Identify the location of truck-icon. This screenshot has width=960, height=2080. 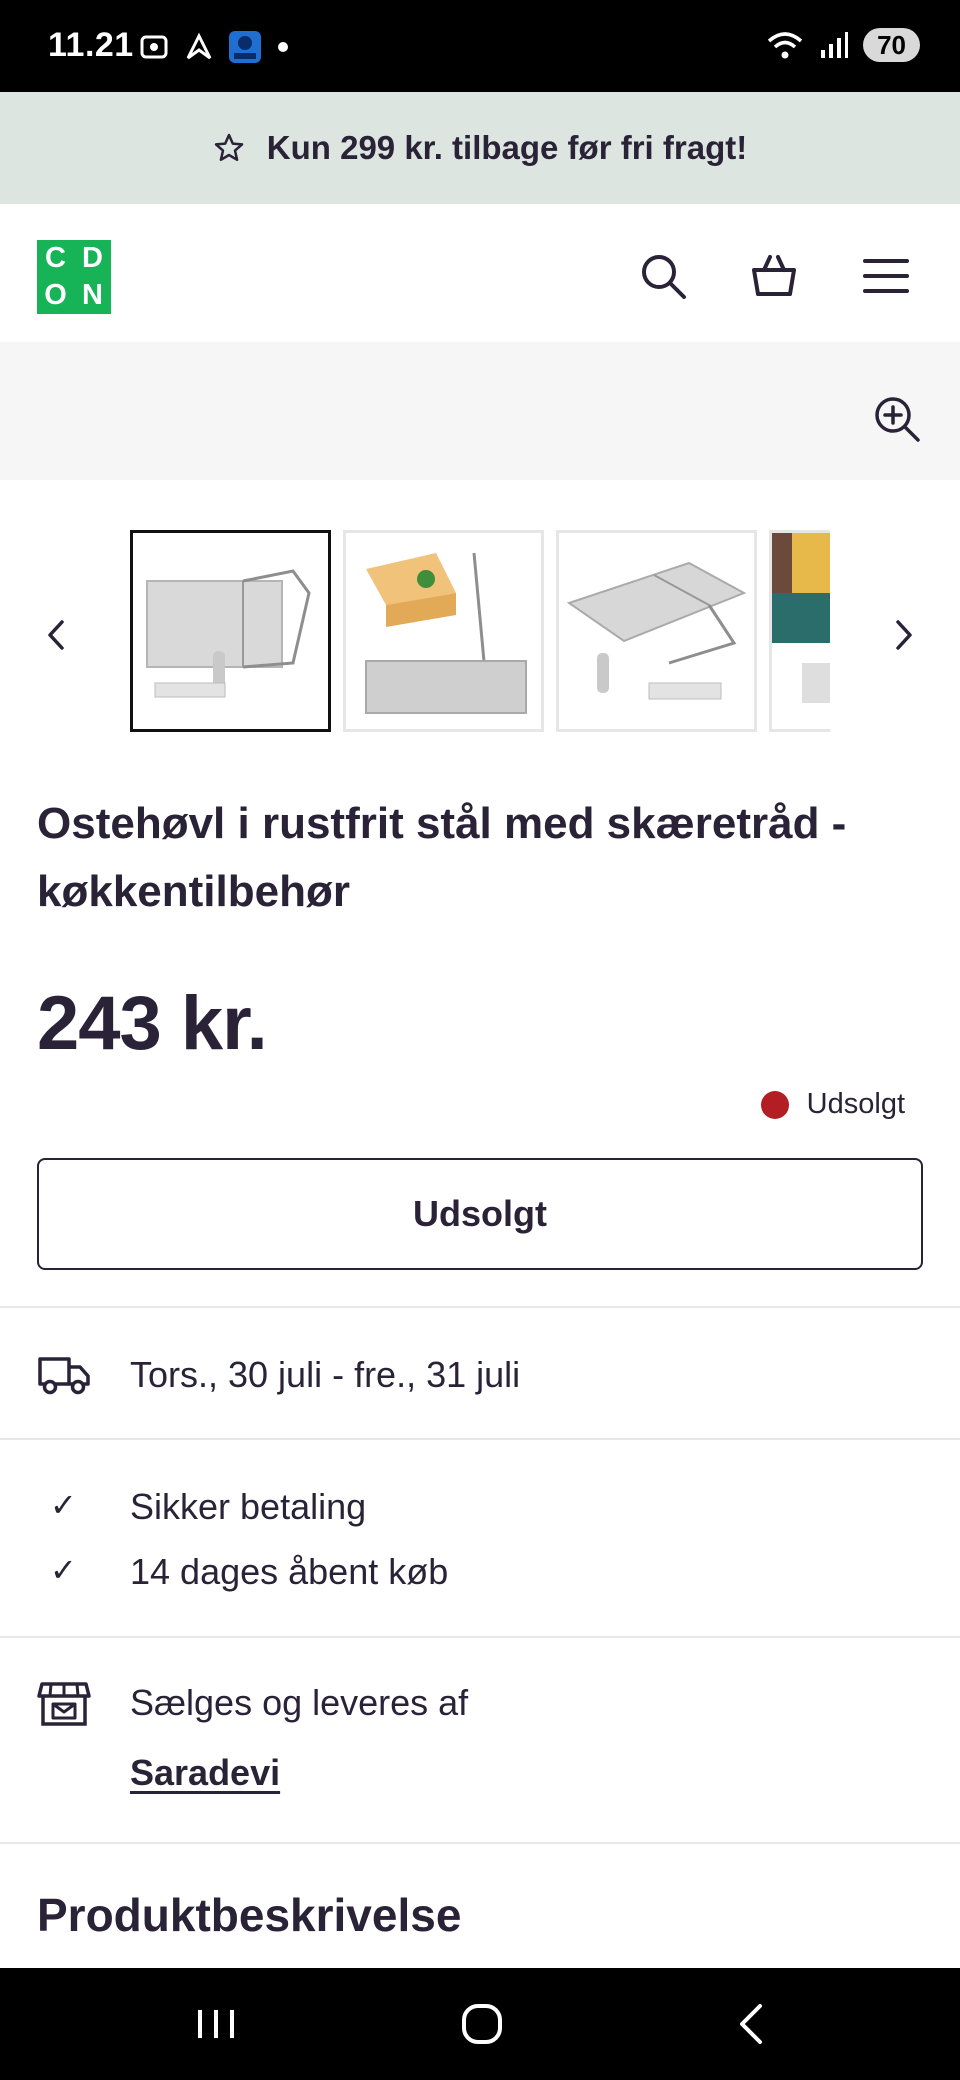
(64, 1376).